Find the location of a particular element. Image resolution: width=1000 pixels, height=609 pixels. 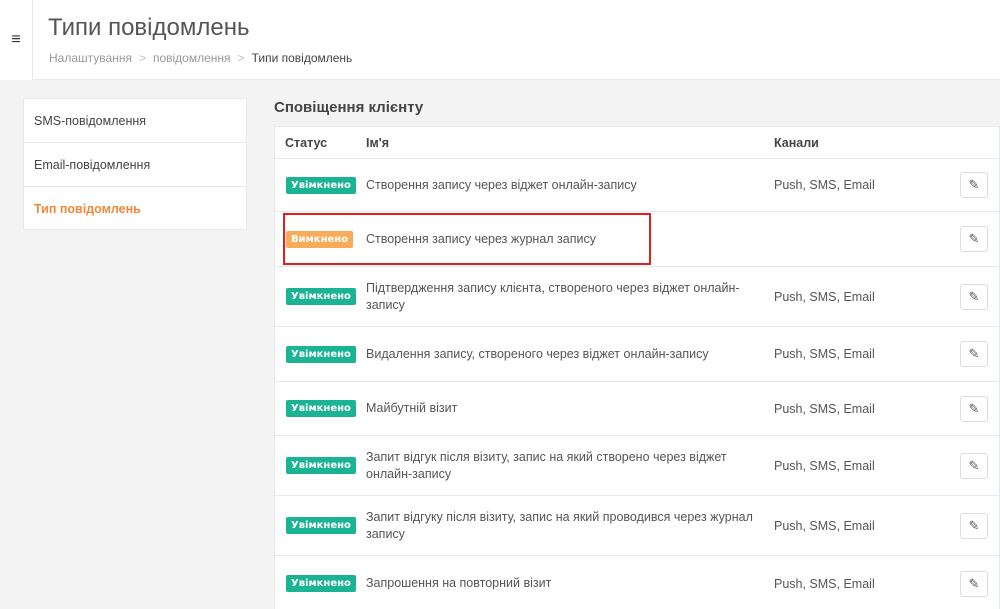

breadcrumb-settings: Налаштування is located at coordinates (90, 58).